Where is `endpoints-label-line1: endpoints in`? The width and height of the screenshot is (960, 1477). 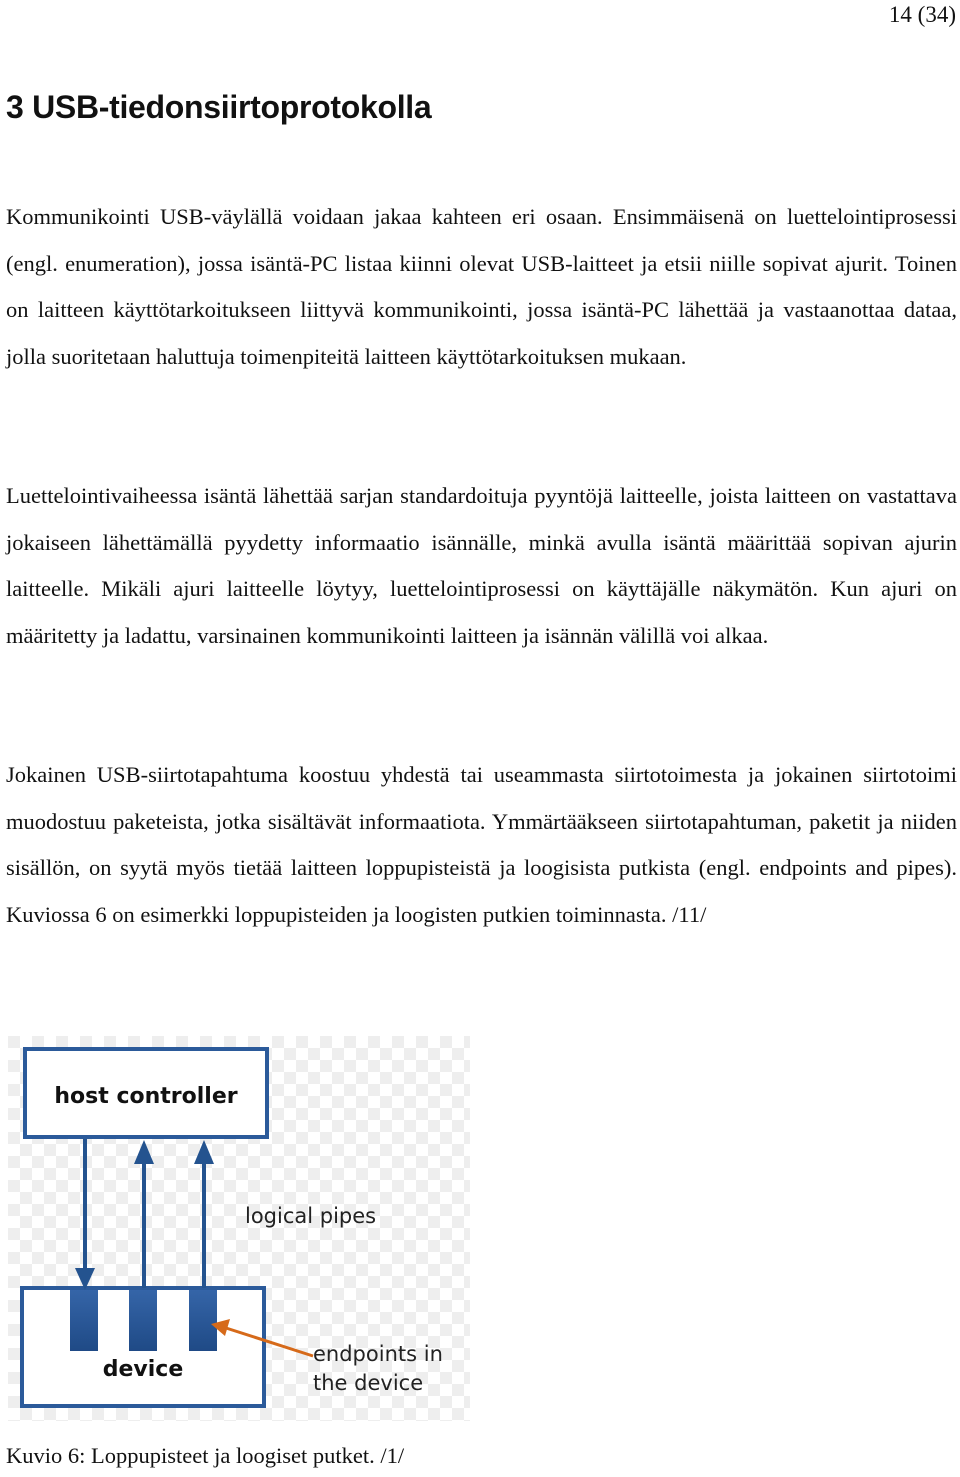 endpoints-label-line1: endpoints in is located at coordinates (378, 1354).